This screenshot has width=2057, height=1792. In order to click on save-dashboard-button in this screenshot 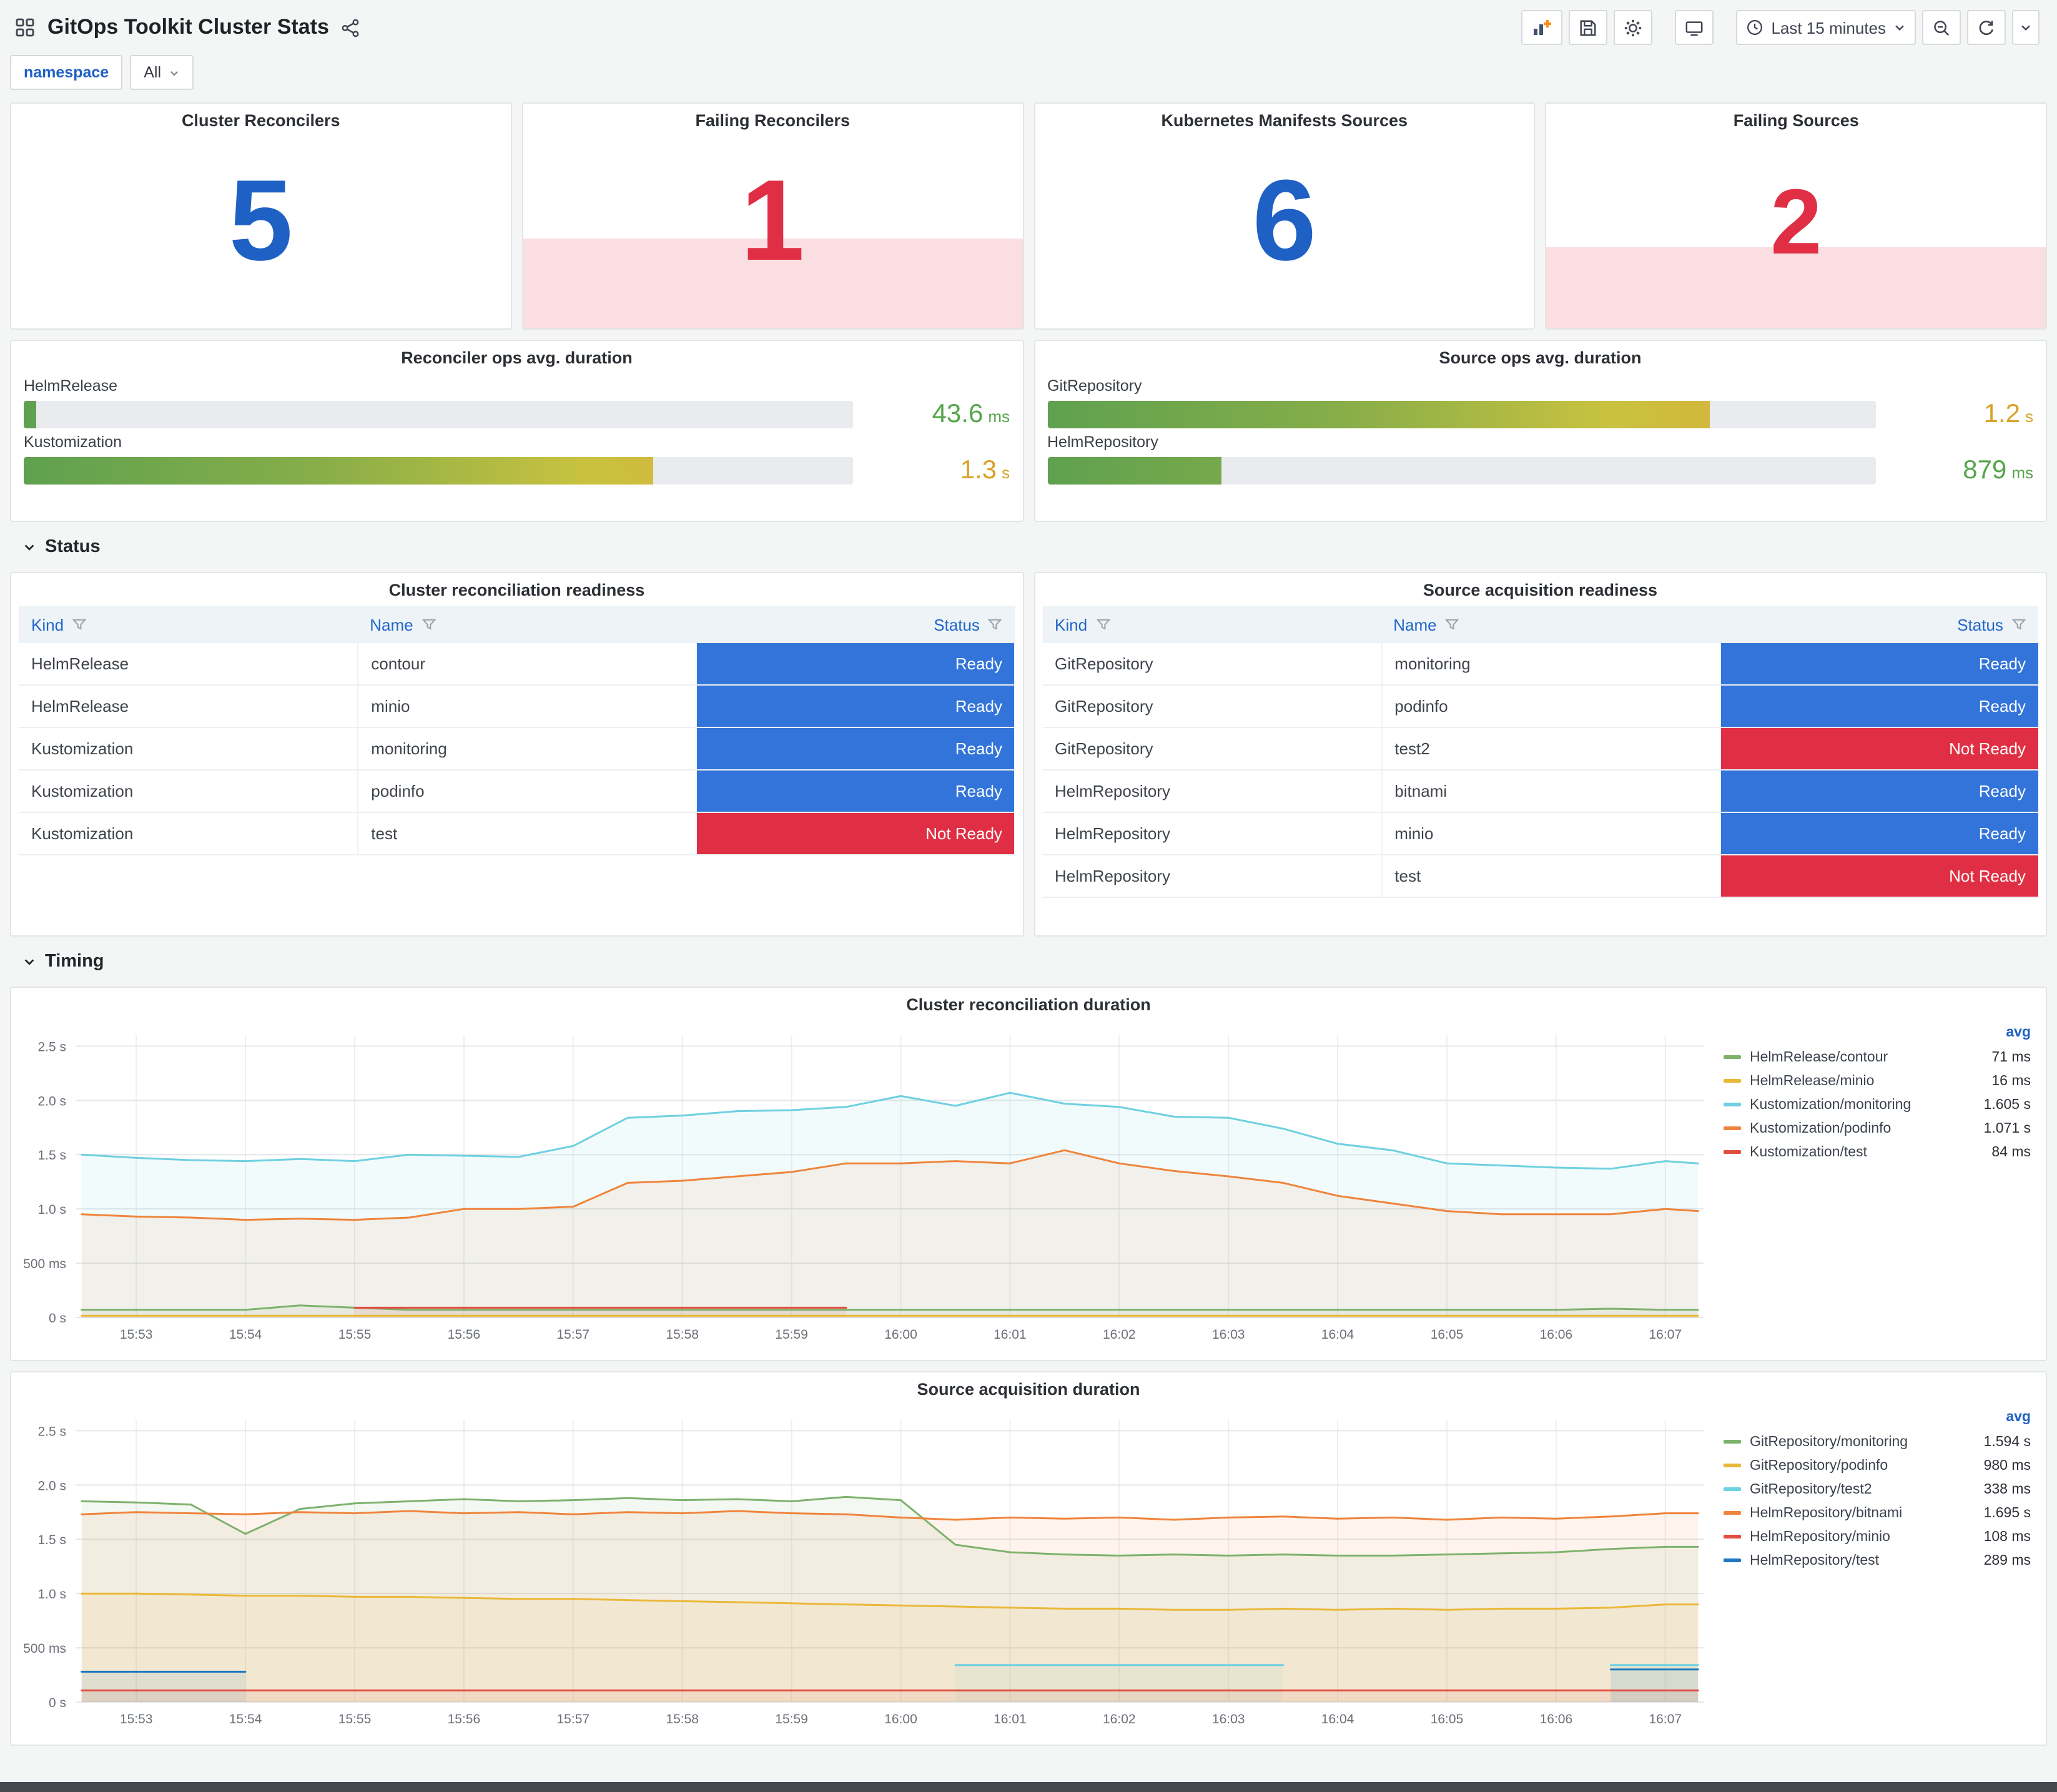, I will do `click(1588, 27)`.